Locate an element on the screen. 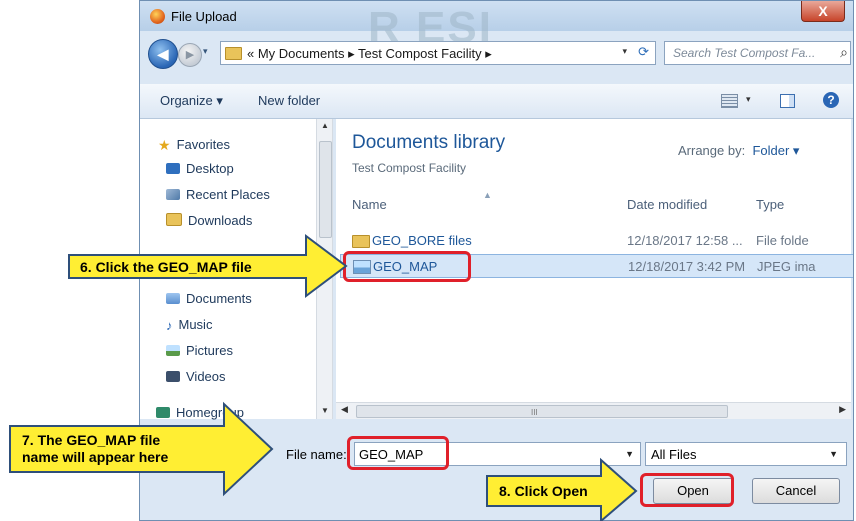 This screenshot has height=521, width=856. callout-step7-line2: name will appear here is located at coordinates (95, 457).